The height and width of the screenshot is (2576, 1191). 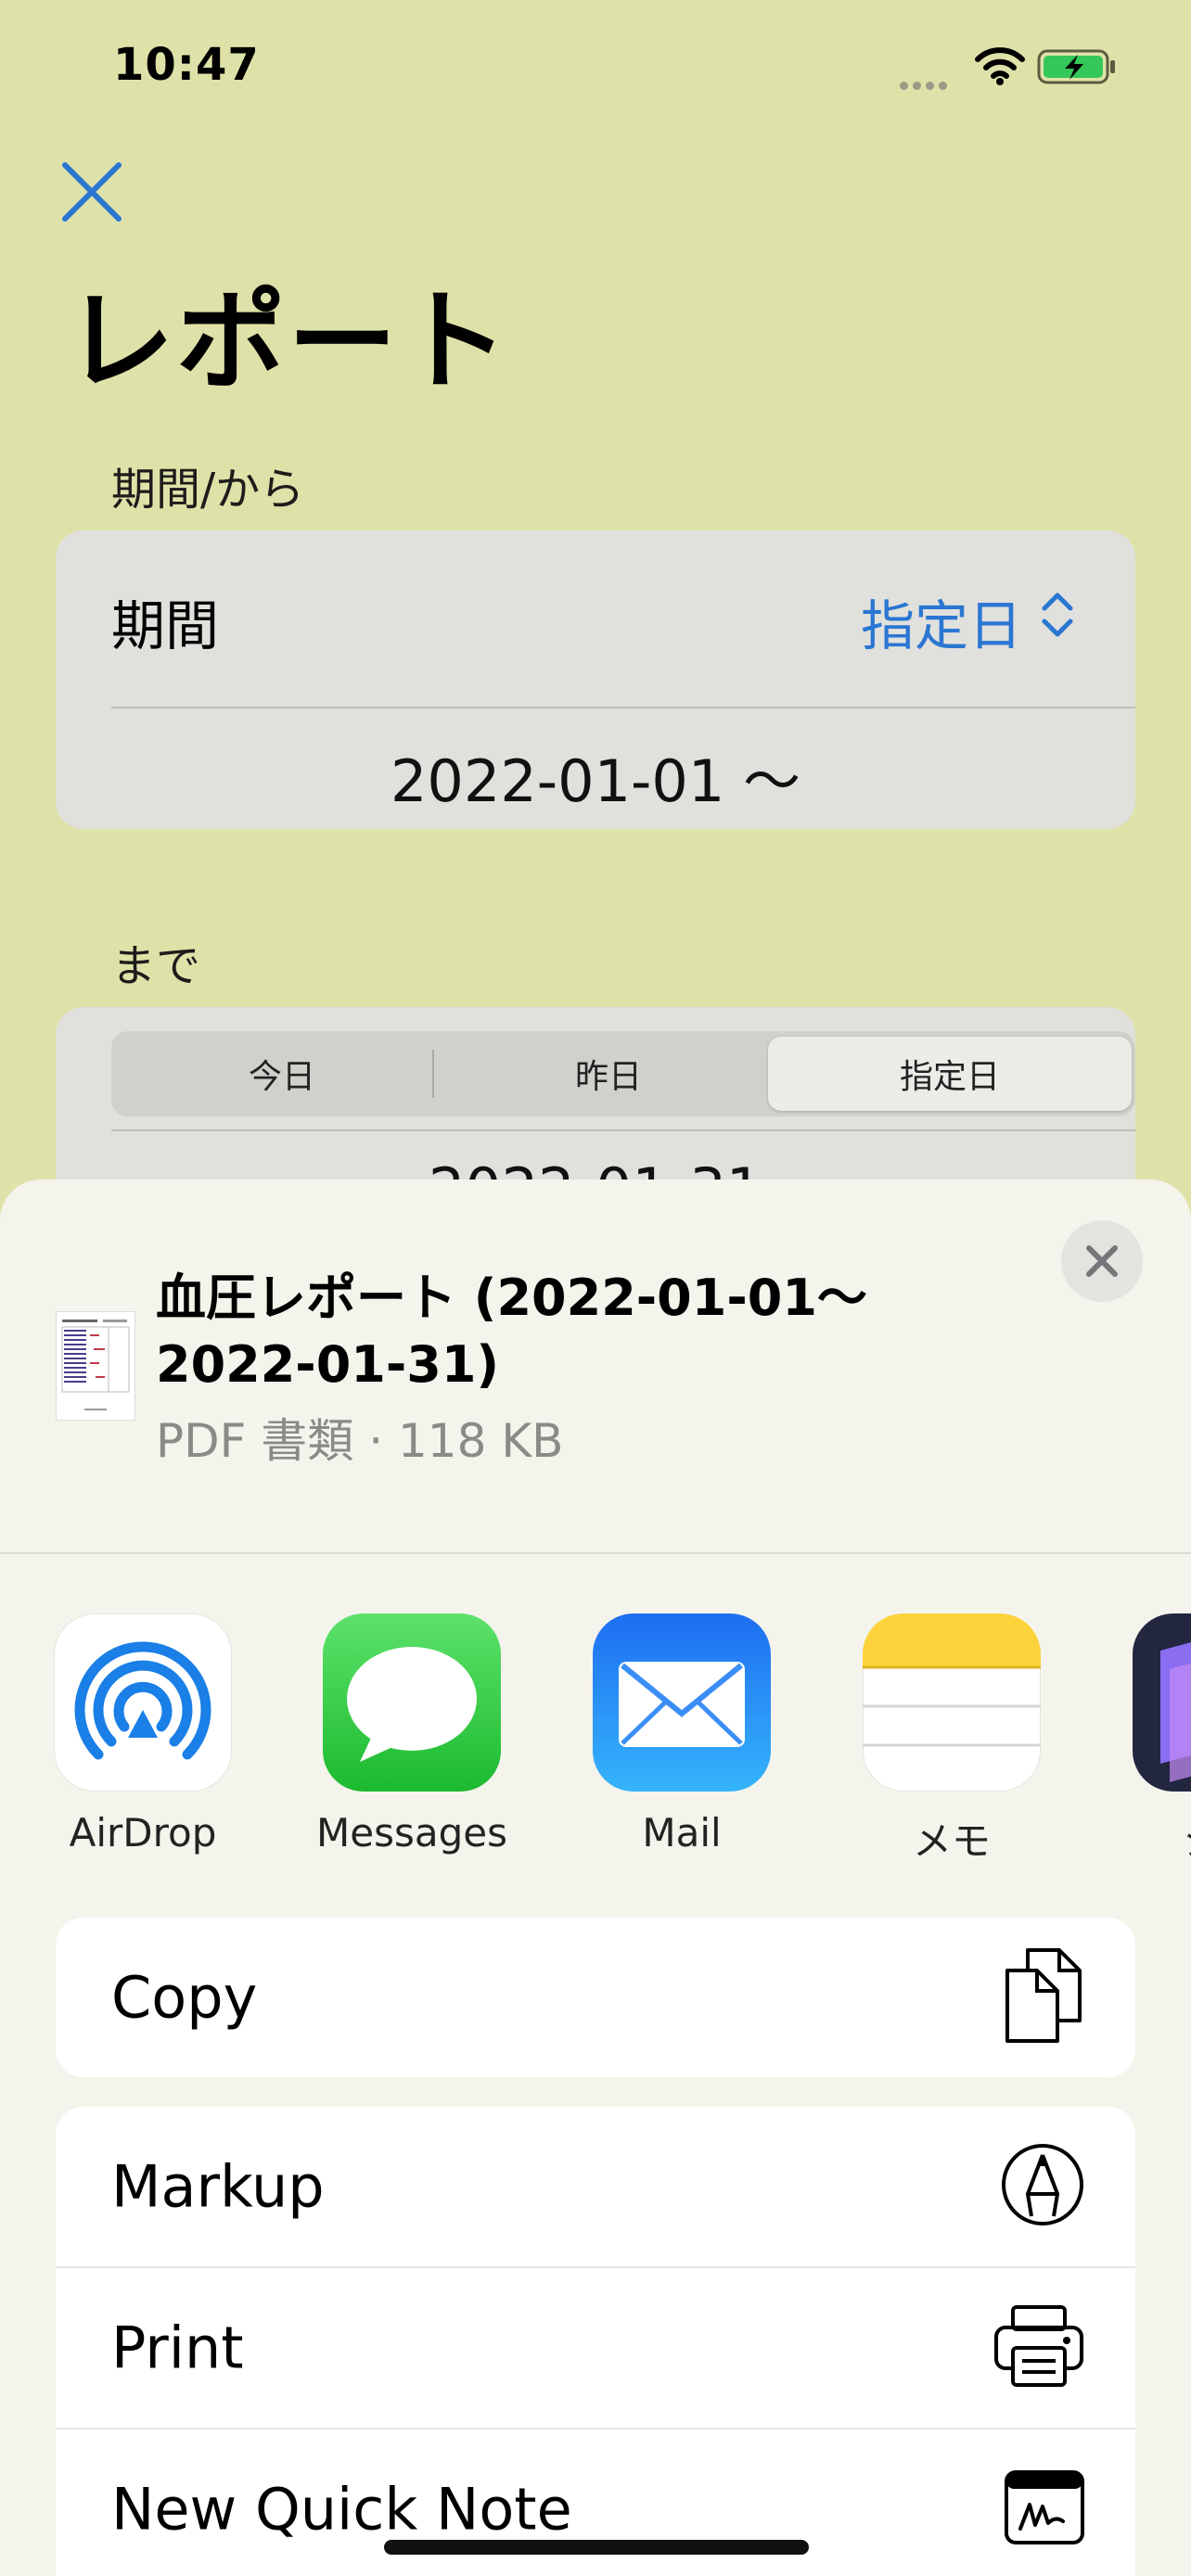 What do you see at coordinates (595, 776) in the screenshot?
I see `from-date: 2022-01-01 〜` at bounding box center [595, 776].